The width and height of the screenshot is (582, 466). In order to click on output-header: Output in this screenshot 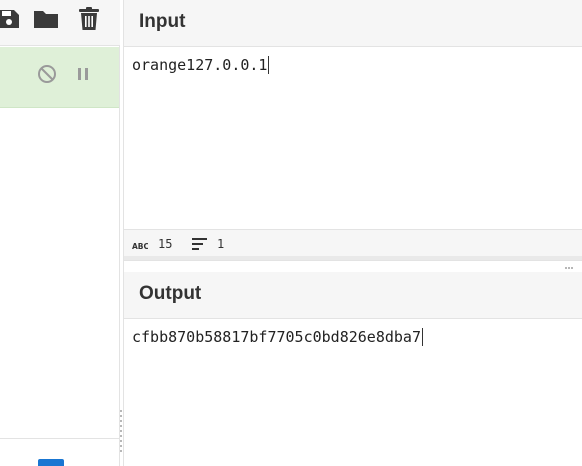, I will do `click(353, 295)`.